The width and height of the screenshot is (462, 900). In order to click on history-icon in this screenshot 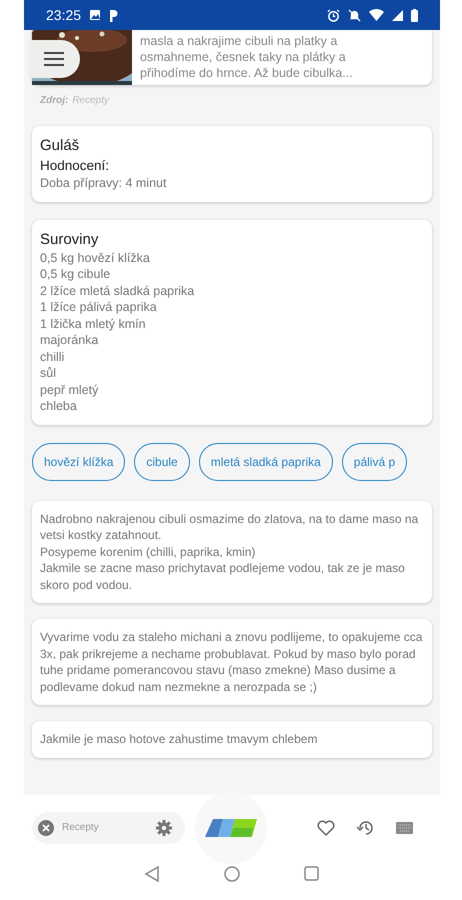, I will do `click(365, 828)`.